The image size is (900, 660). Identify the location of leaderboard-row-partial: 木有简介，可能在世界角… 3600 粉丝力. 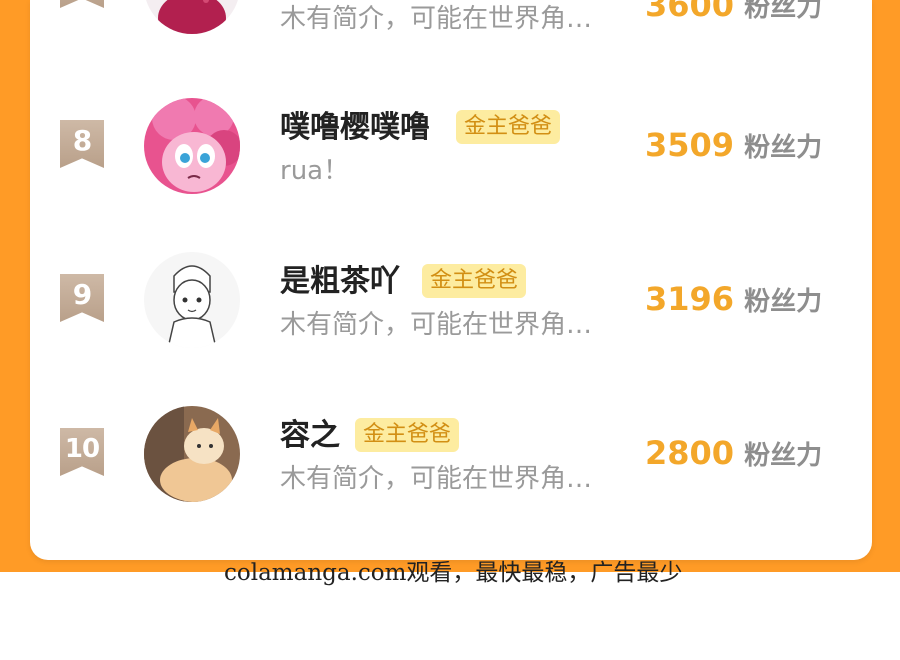
(451, 24).